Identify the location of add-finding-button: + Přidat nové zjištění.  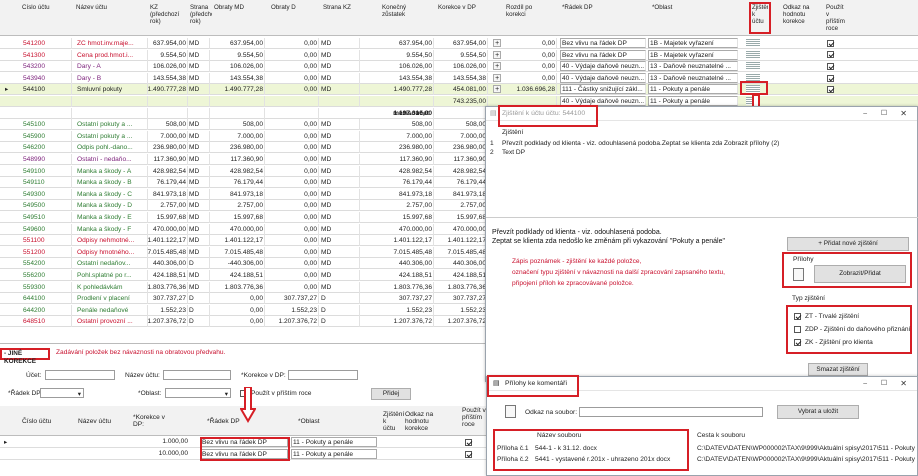
(848, 244).